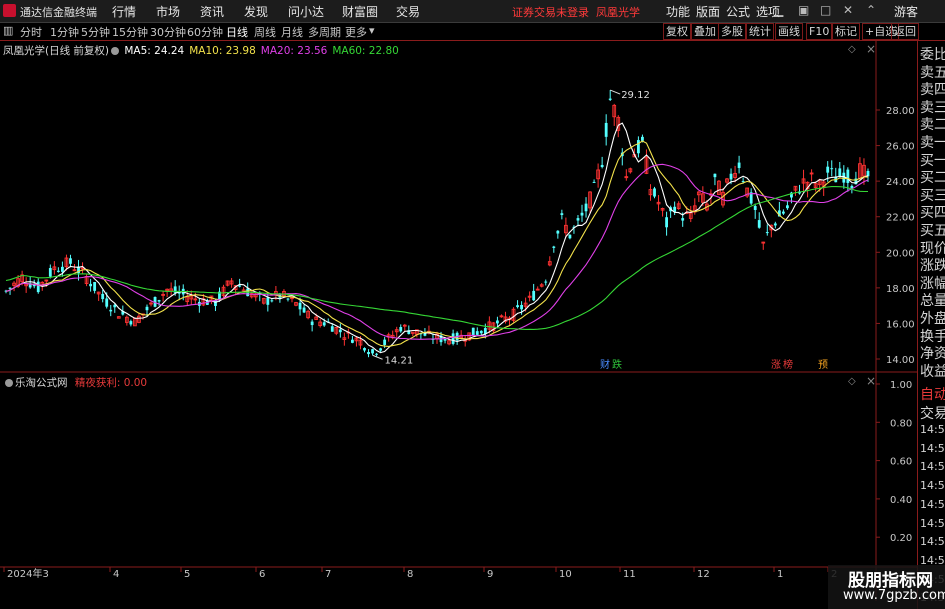  I want to click on price-label-6: 16.00, so click(900, 324).